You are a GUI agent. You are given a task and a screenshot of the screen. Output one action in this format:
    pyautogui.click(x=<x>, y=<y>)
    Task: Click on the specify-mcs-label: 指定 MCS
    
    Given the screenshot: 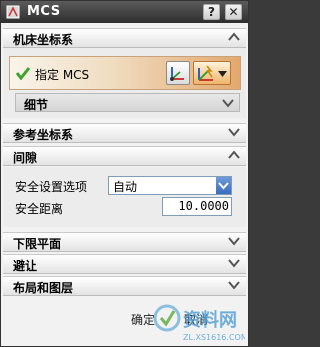 What is the action you would take?
    pyautogui.click(x=62, y=75)
    